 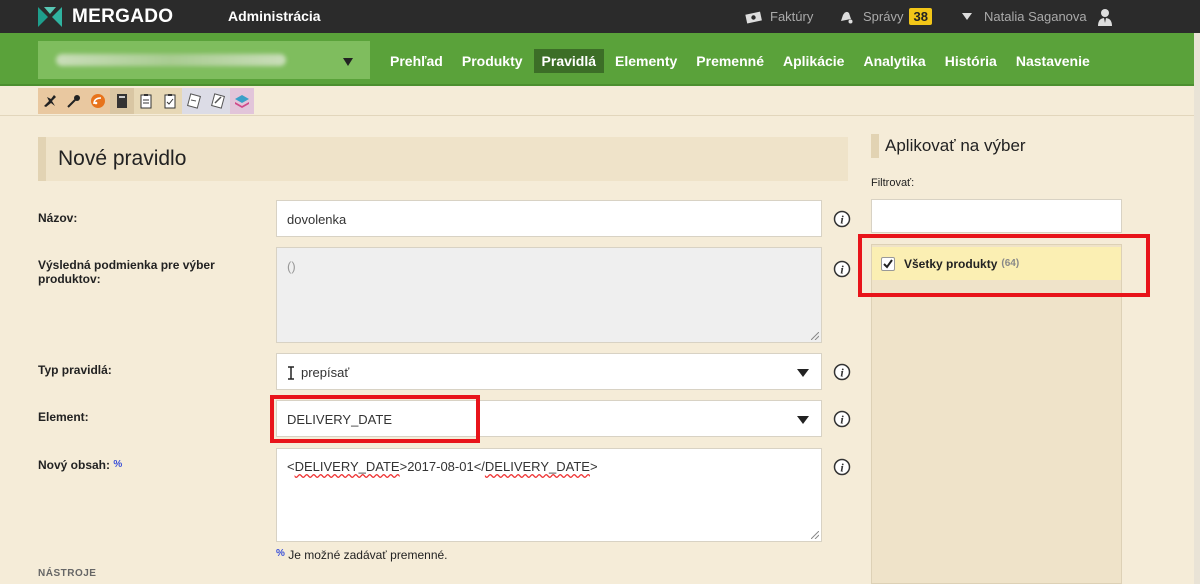 I want to click on content-label: Nový obsah: %, so click(x=80, y=465).